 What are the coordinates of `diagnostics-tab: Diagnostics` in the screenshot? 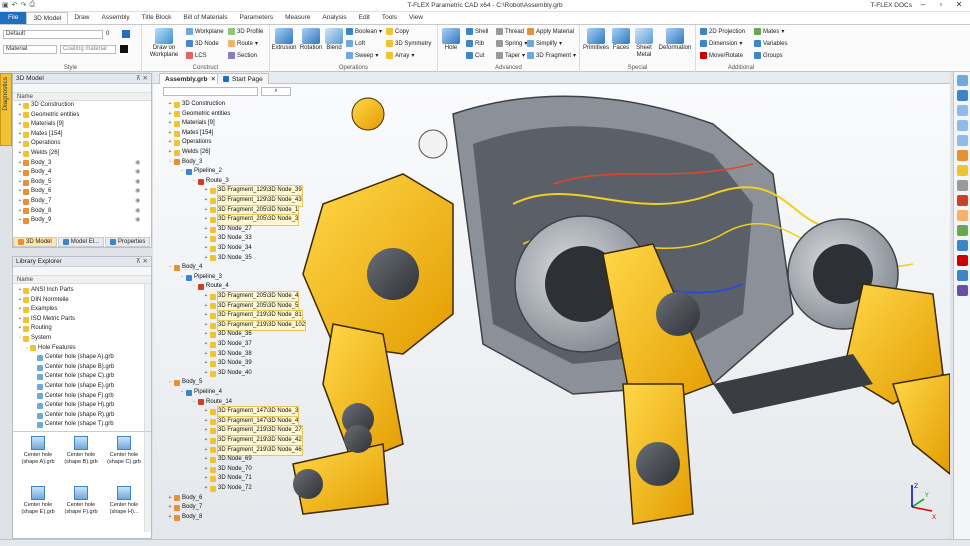 It's located at (6, 109).